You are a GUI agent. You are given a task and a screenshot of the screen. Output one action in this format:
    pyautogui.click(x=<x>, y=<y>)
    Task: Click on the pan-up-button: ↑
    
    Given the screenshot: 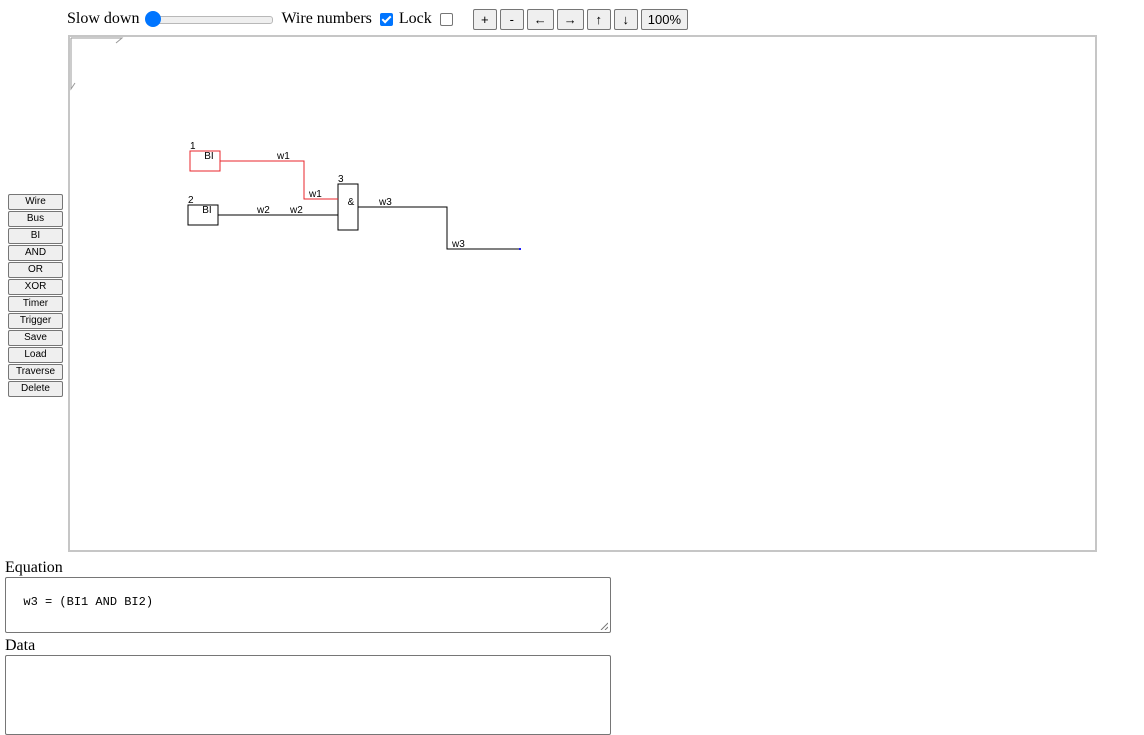 What is the action you would take?
    pyautogui.click(x=598, y=19)
    